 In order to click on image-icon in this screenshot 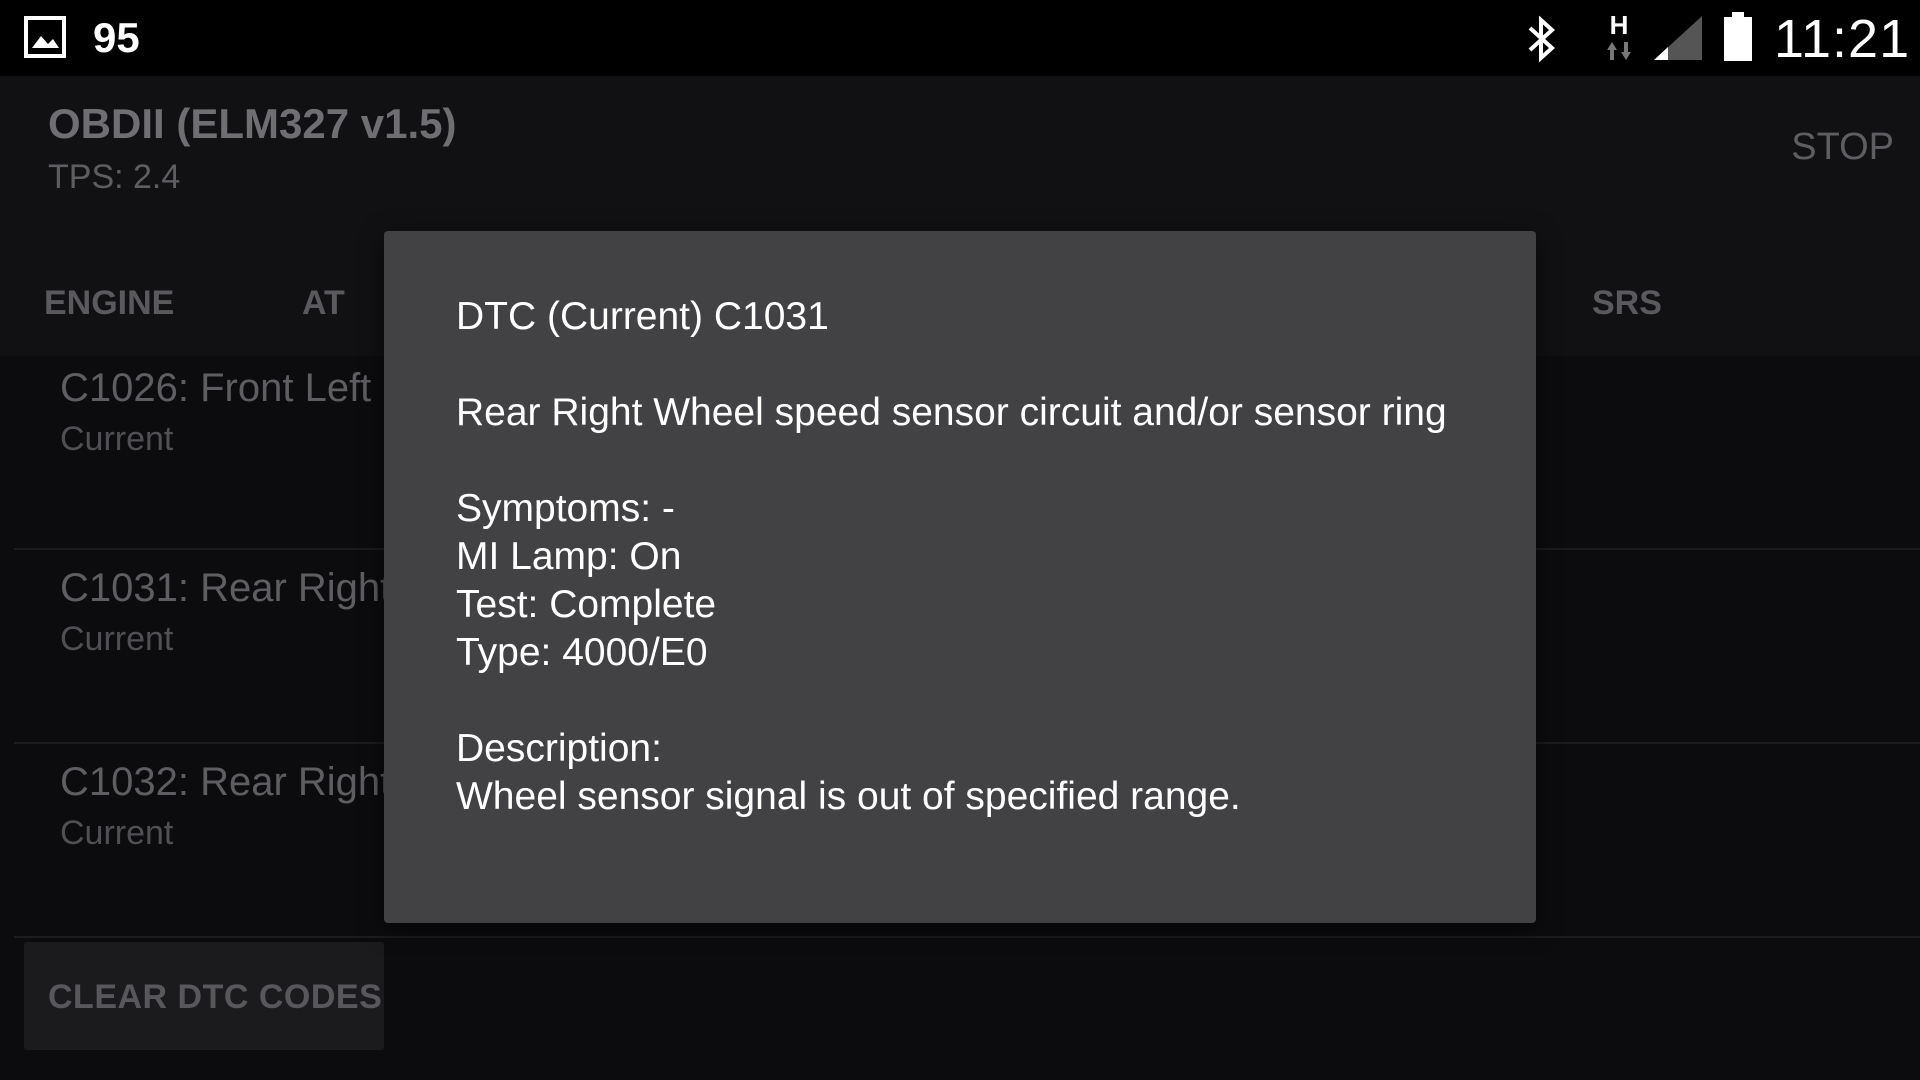, I will do `click(45, 37)`.